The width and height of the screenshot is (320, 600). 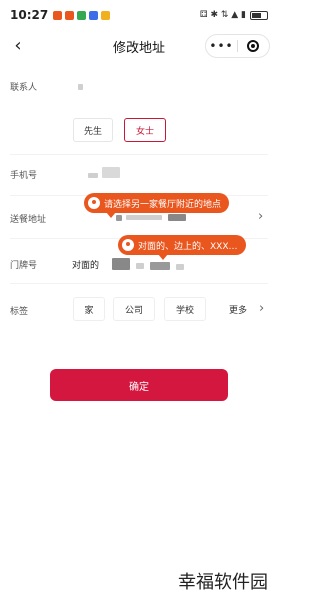 What do you see at coordinates (19, 312) in the screenshot?
I see `tags-label: 标签` at bounding box center [19, 312].